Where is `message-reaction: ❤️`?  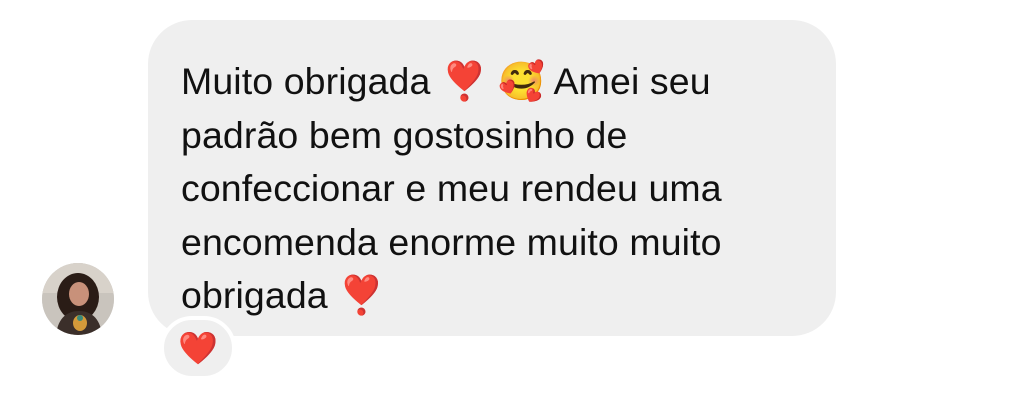
message-reaction: ❤️ is located at coordinates (198, 348).